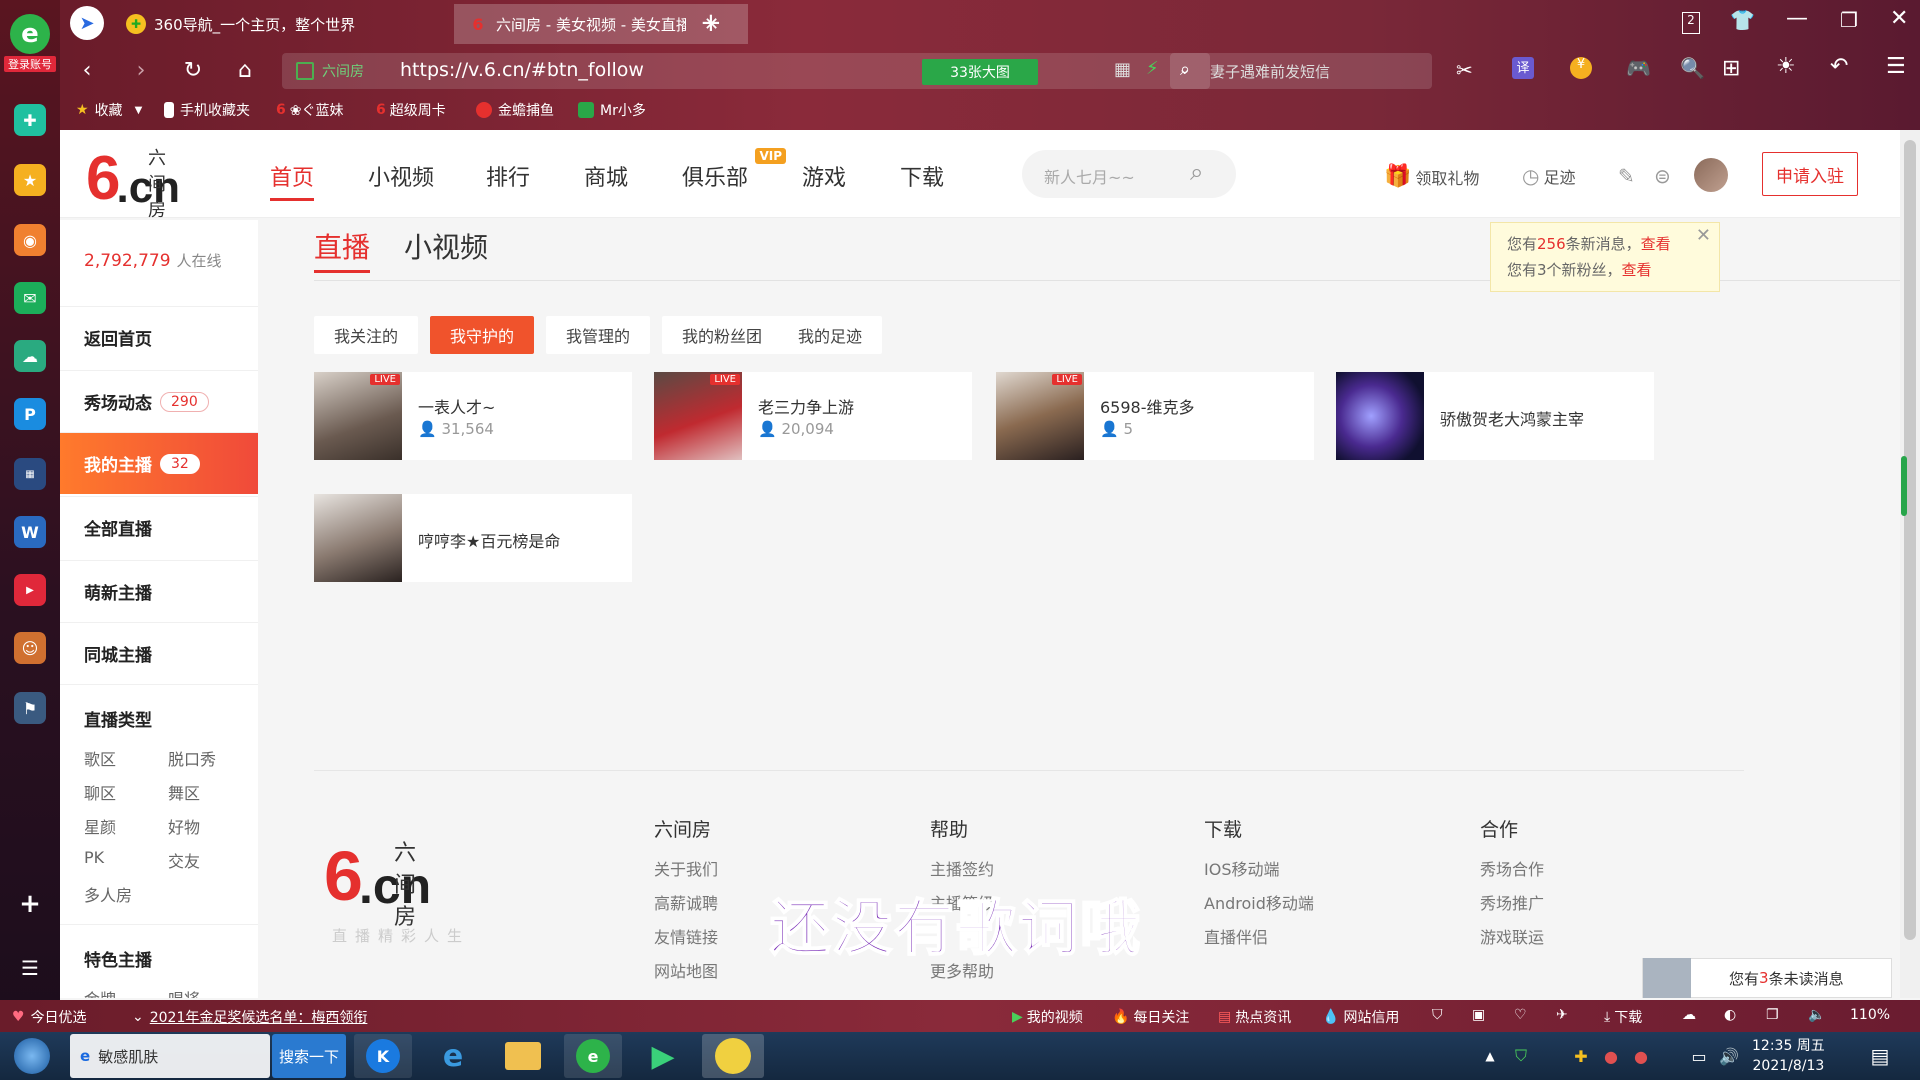 The height and width of the screenshot is (1080, 1920). What do you see at coordinates (1523, 68) in the screenshot?
I see `translate-icon: 译` at bounding box center [1523, 68].